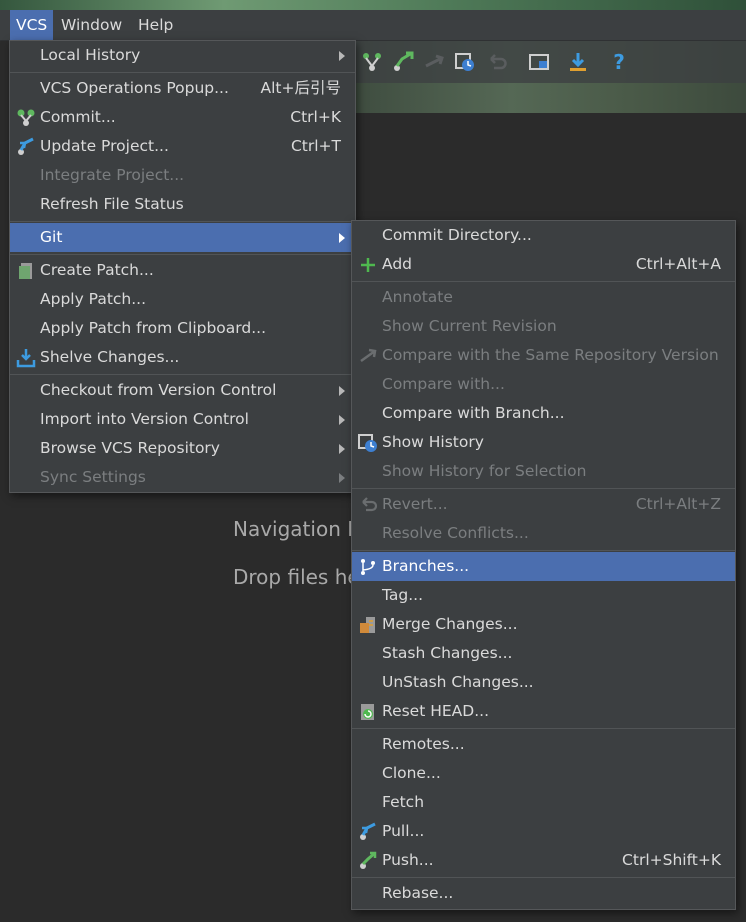  Describe the element at coordinates (296, 529) in the screenshot. I see `navigation-hint: Navigation E` at that location.